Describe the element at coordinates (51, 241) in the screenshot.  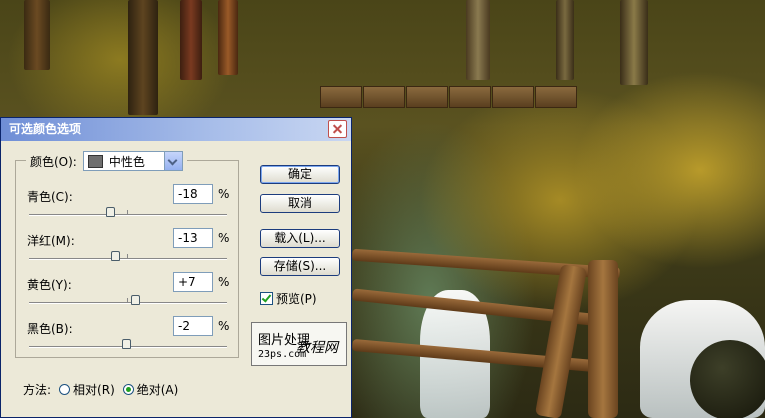
I see `magenta-label: 洋红(M):` at that location.